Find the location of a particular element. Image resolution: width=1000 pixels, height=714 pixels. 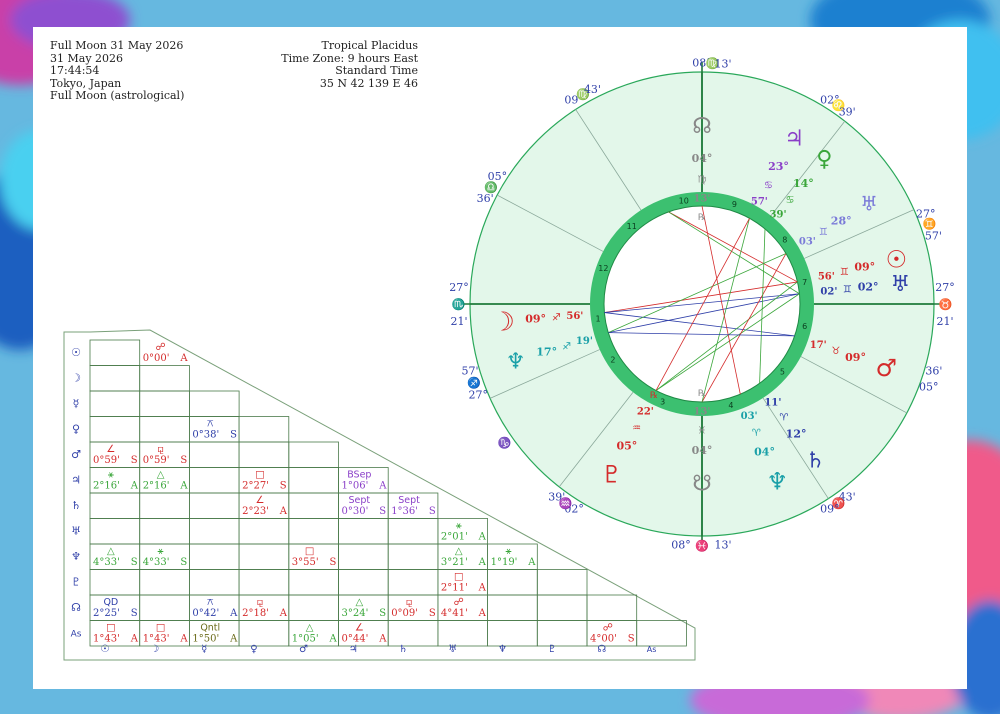

ascendant-degree: 02° is located at coordinates (868, 287).